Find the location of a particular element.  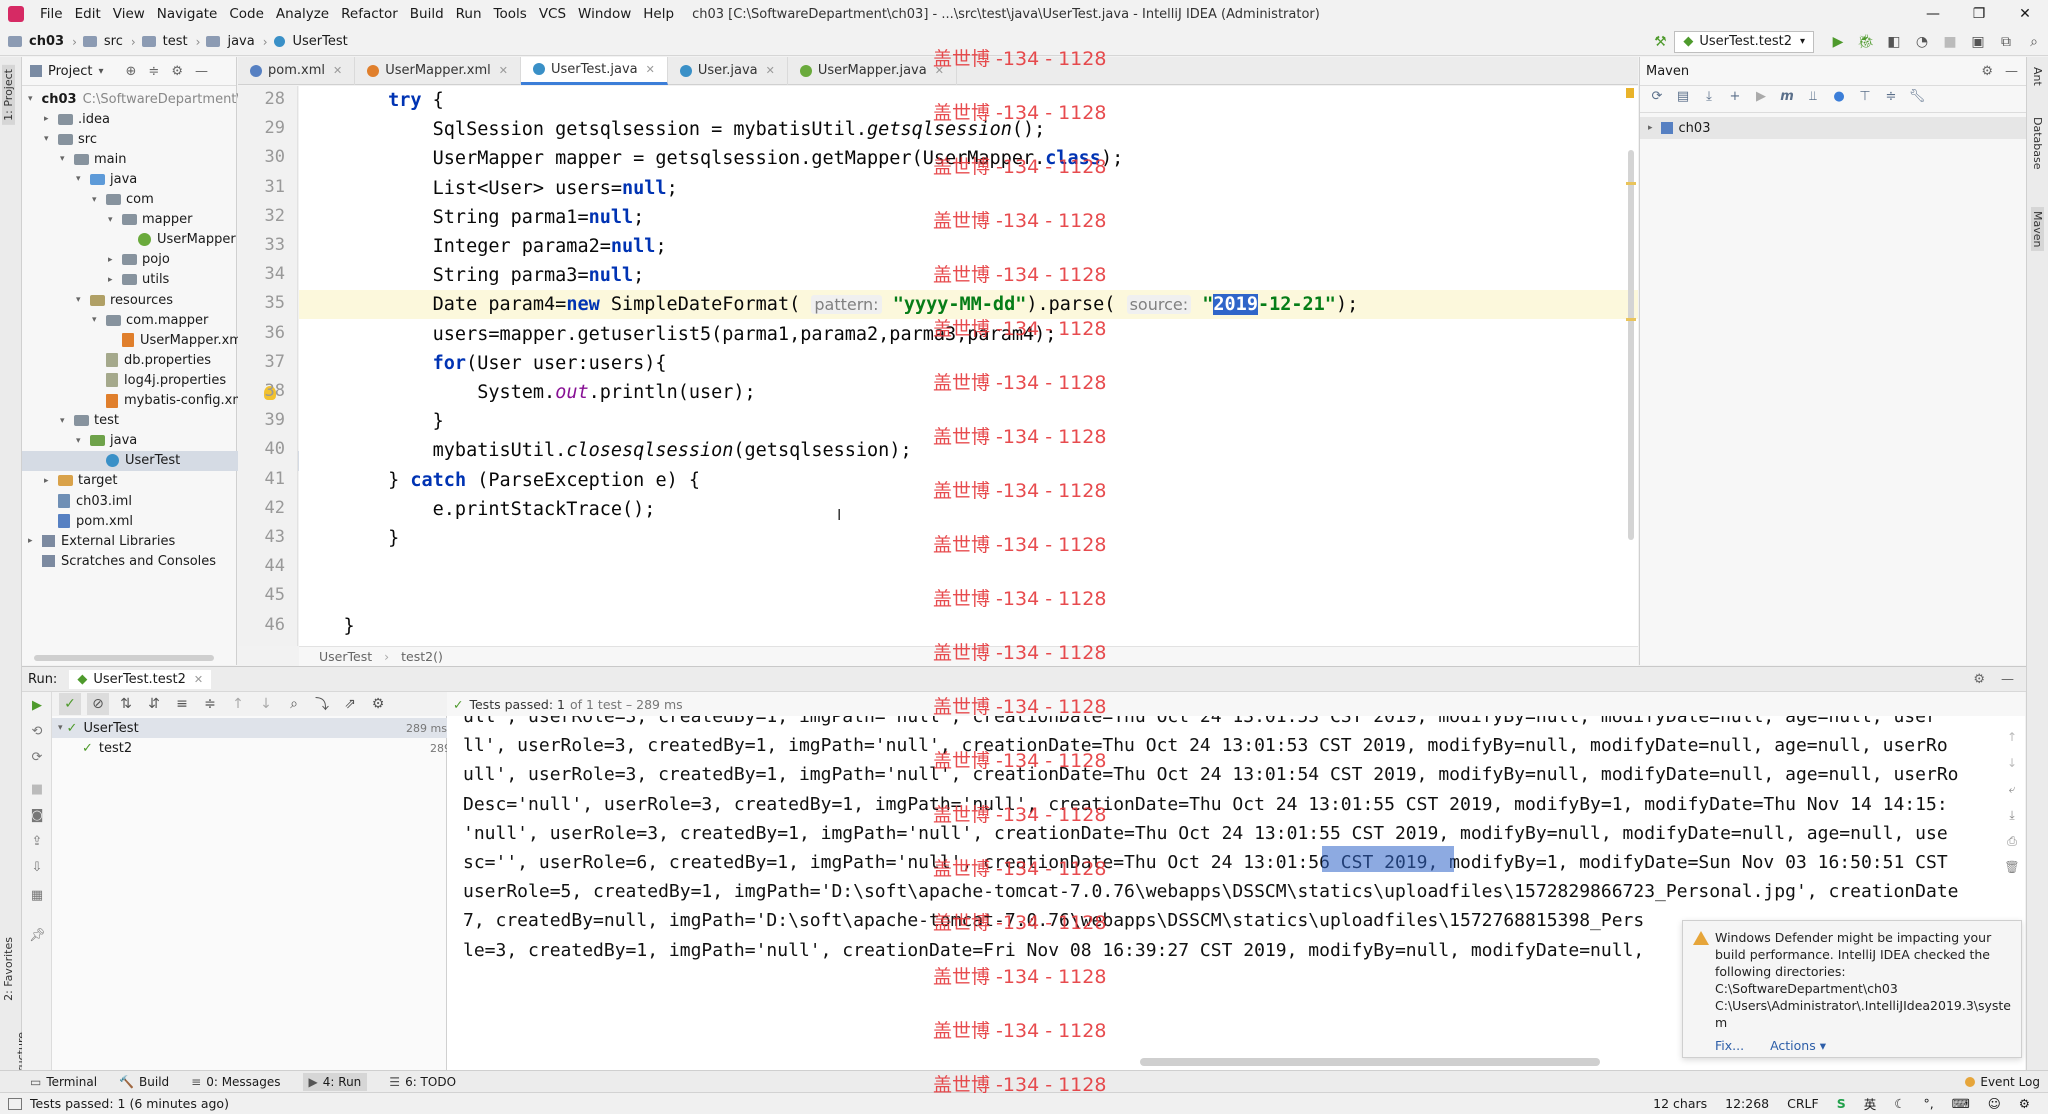

breadcrumb-class: UserTest is located at coordinates (345, 656).